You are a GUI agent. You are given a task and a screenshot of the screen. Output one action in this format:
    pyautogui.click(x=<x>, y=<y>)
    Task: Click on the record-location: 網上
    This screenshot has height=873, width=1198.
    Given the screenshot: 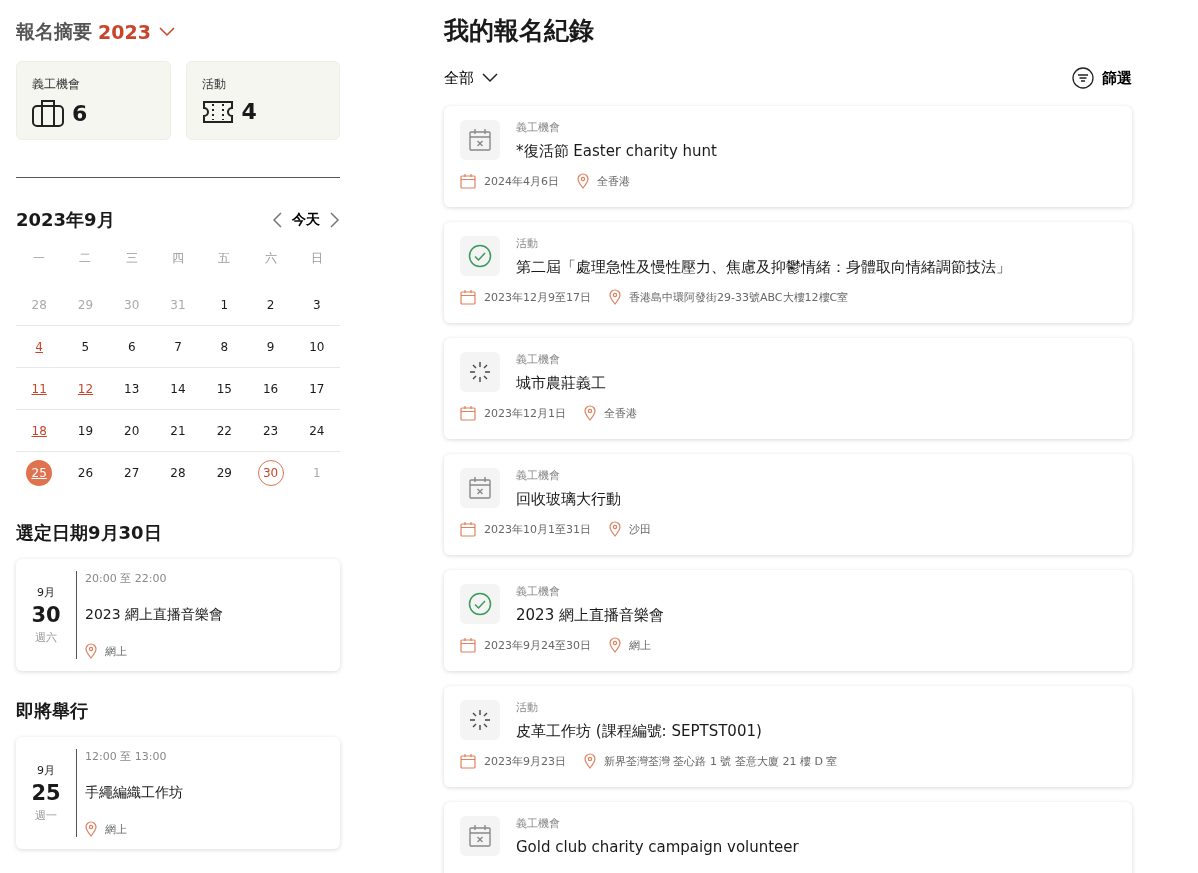 What is the action you would take?
    pyautogui.click(x=640, y=645)
    